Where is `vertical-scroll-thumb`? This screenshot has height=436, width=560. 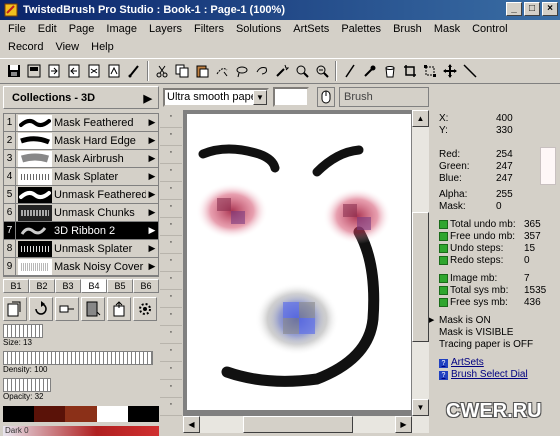 vertical-scroll-thumb is located at coordinates (420, 277).